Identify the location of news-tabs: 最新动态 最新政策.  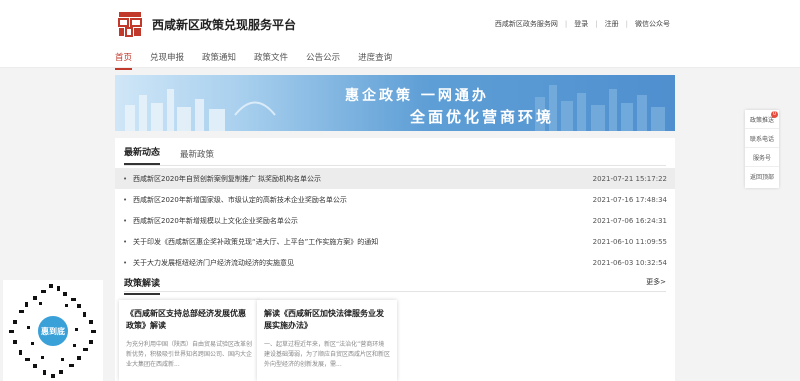
(395, 156).